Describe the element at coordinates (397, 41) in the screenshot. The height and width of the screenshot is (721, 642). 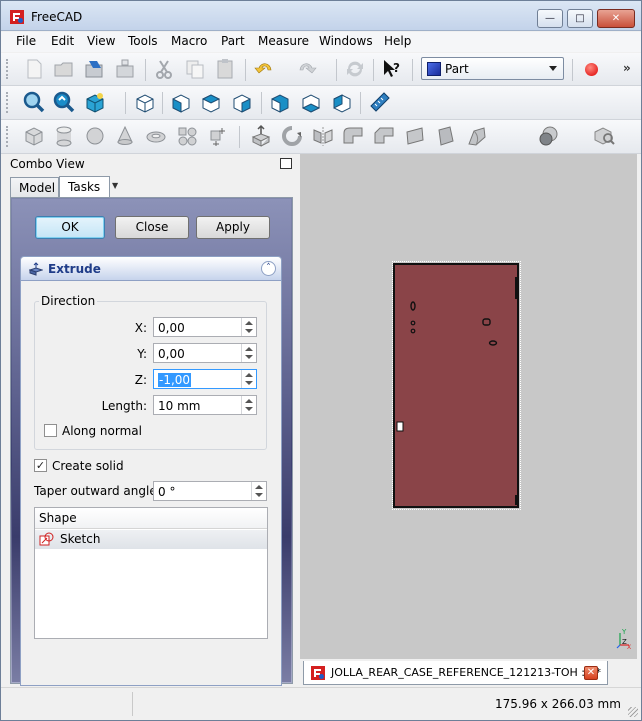
I see `menu-help: Help` at that location.